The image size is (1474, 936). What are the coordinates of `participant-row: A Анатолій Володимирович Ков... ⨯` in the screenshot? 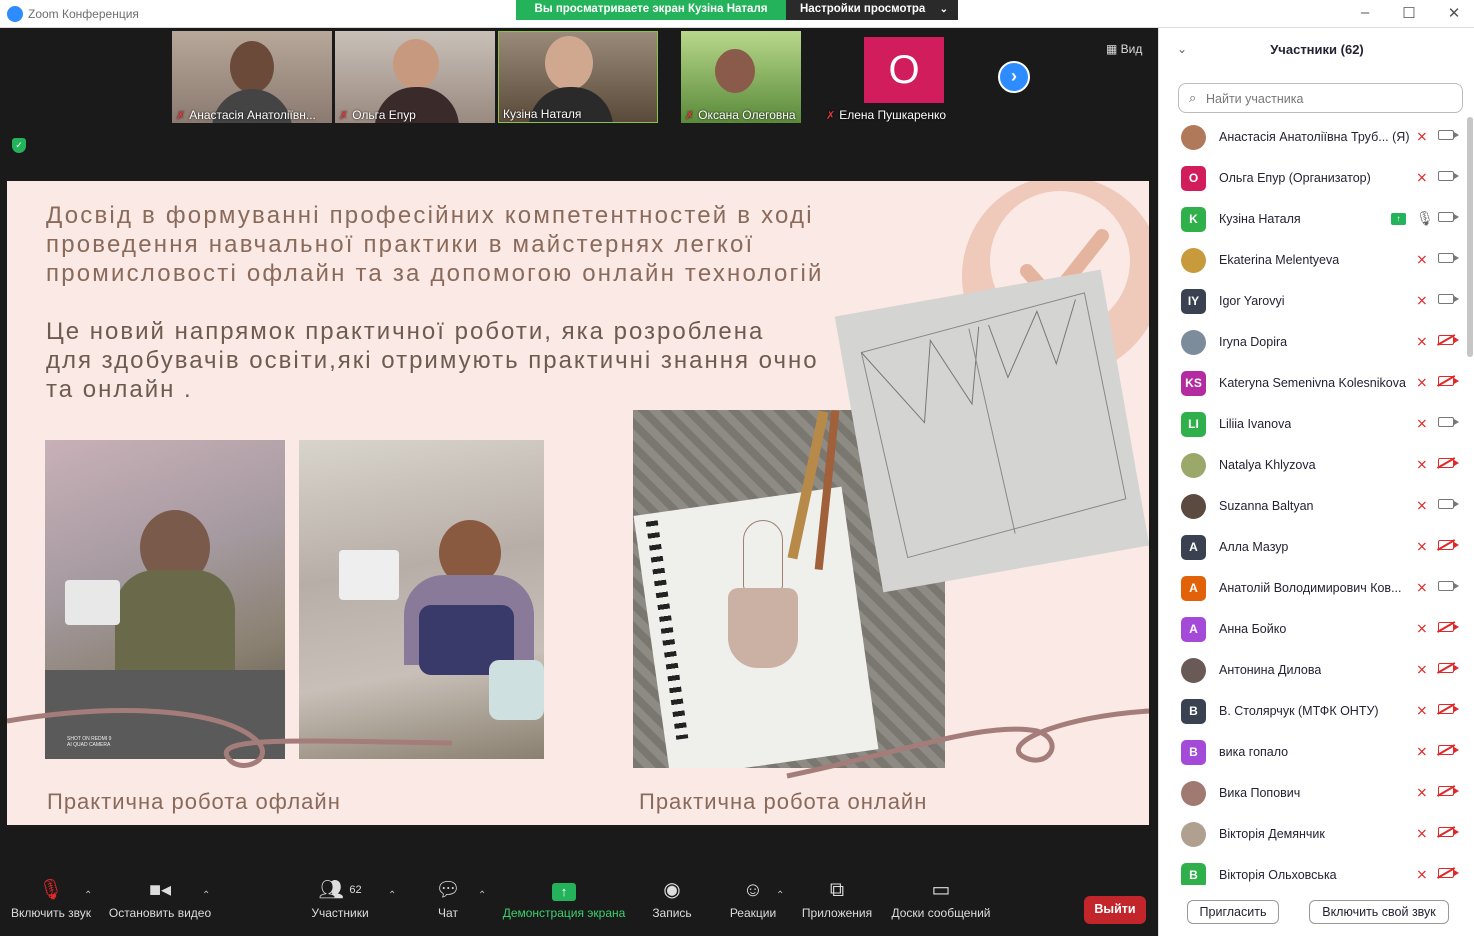 It's located at (1311, 590).